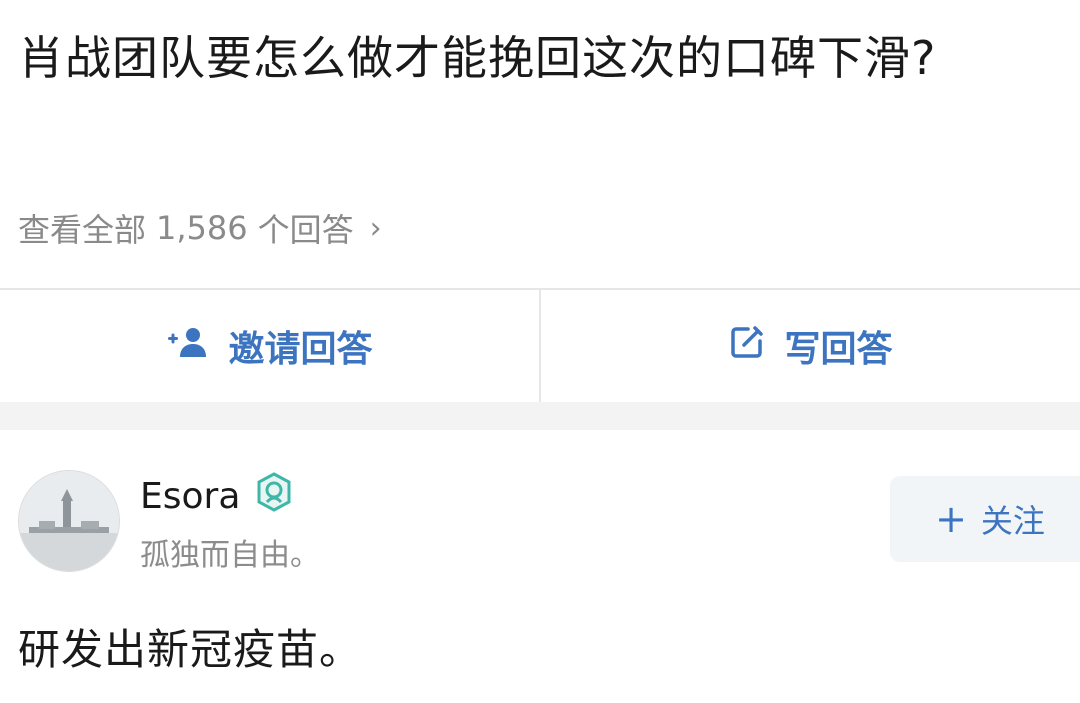 The image size is (1080, 703). What do you see at coordinates (838, 349) in the screenshot?
I see `write-answer-label: 写回答` at bounding box center [838, 349].